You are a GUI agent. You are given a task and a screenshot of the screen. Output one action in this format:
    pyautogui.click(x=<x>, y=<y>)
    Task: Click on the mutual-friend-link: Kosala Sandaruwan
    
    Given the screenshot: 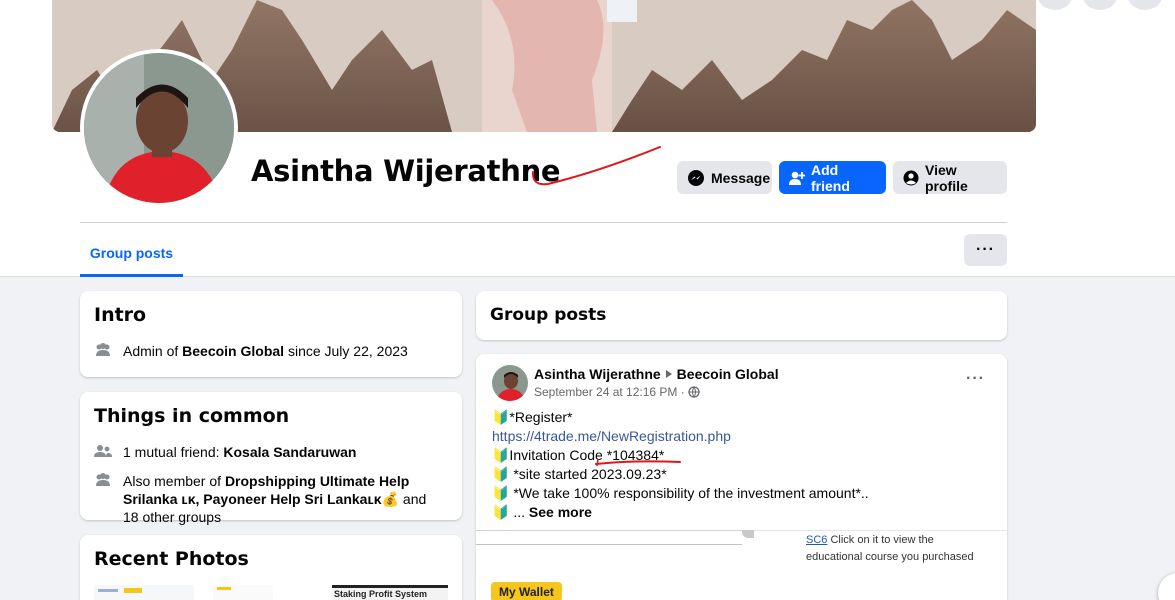 What is the action you would take?
    pyautogui.click(x=289, y=452)
    